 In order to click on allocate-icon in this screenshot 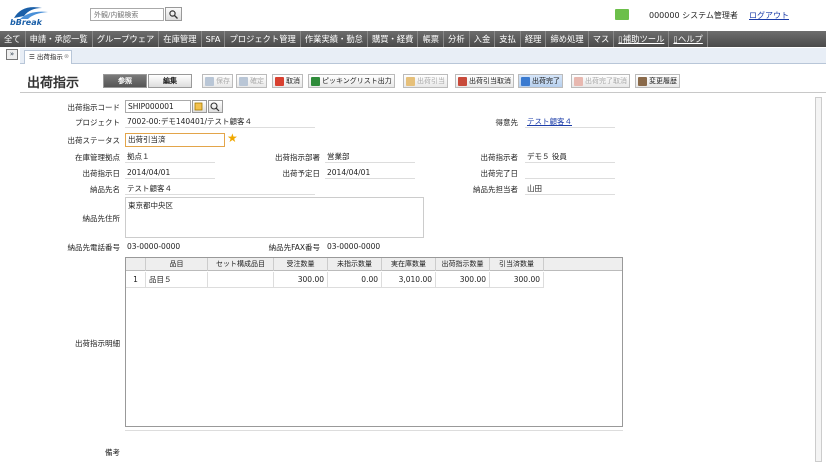, I will do `click(410, 81)`.